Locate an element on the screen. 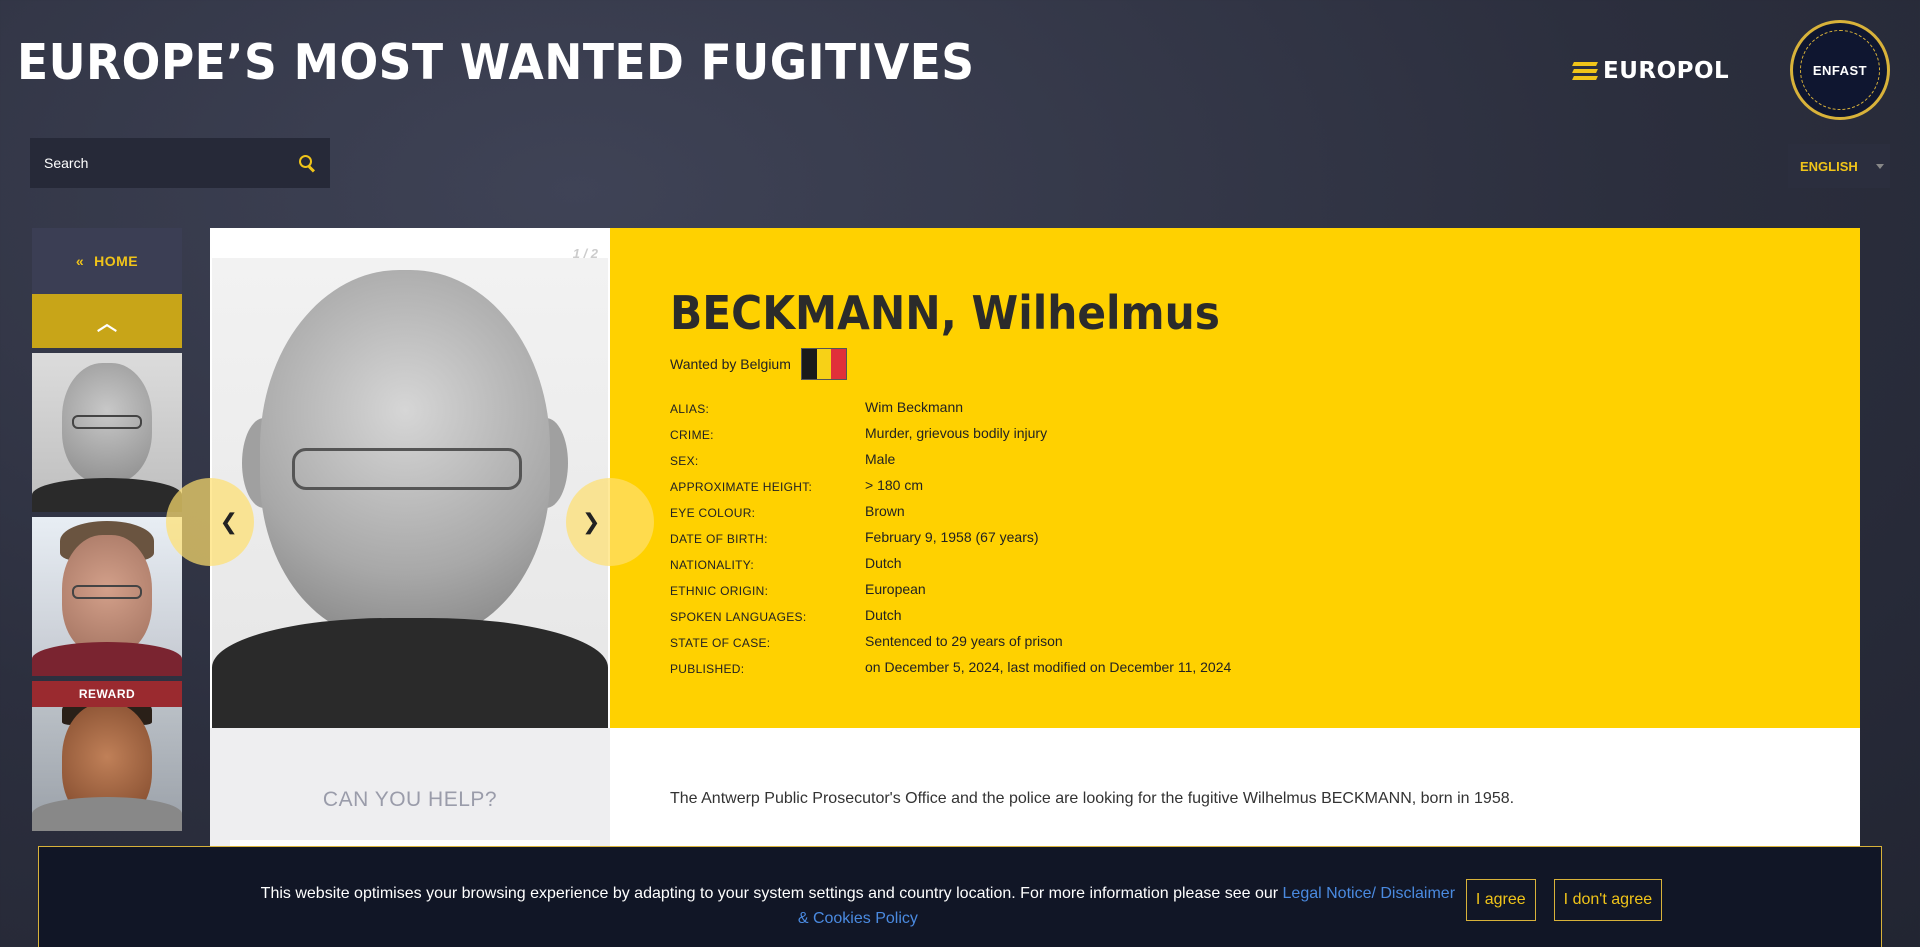 The height and width of the screenshot is (947, 1920). detail-label: EYE COLOUR: is located at coordinates (713, 513).